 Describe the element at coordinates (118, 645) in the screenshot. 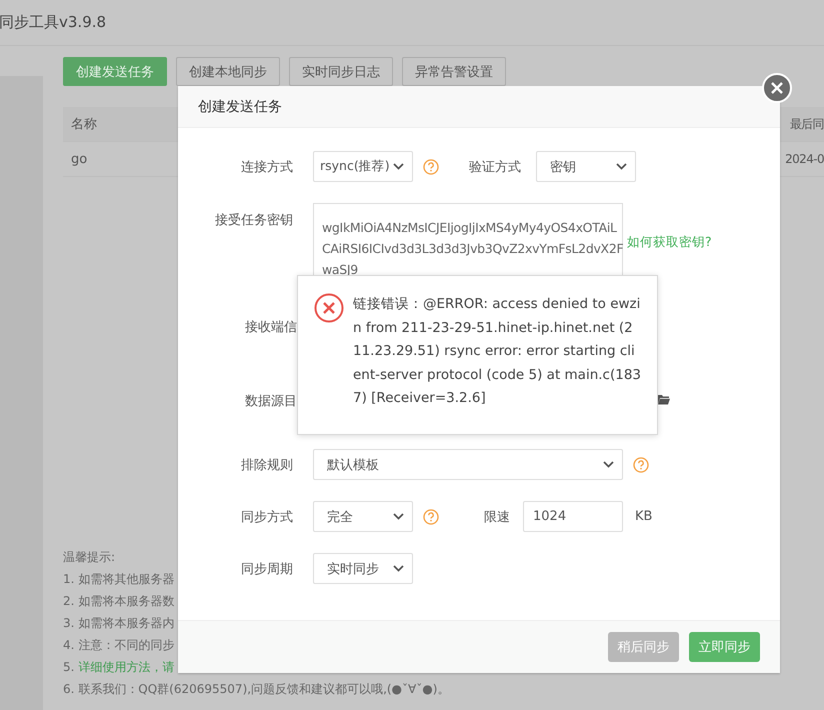

I see `tip-text: 4. 注意：不同的同步` at that location.